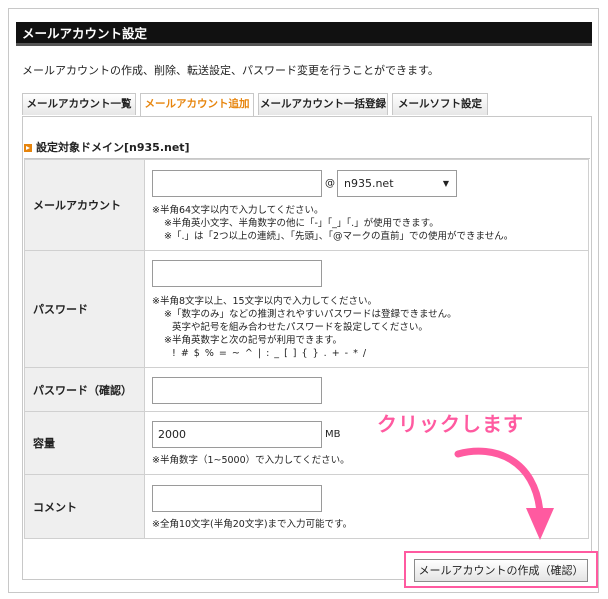  Describe the element at coordinates (237, 434) in the screenshot. I see `capacity-input: 2000` at that location.